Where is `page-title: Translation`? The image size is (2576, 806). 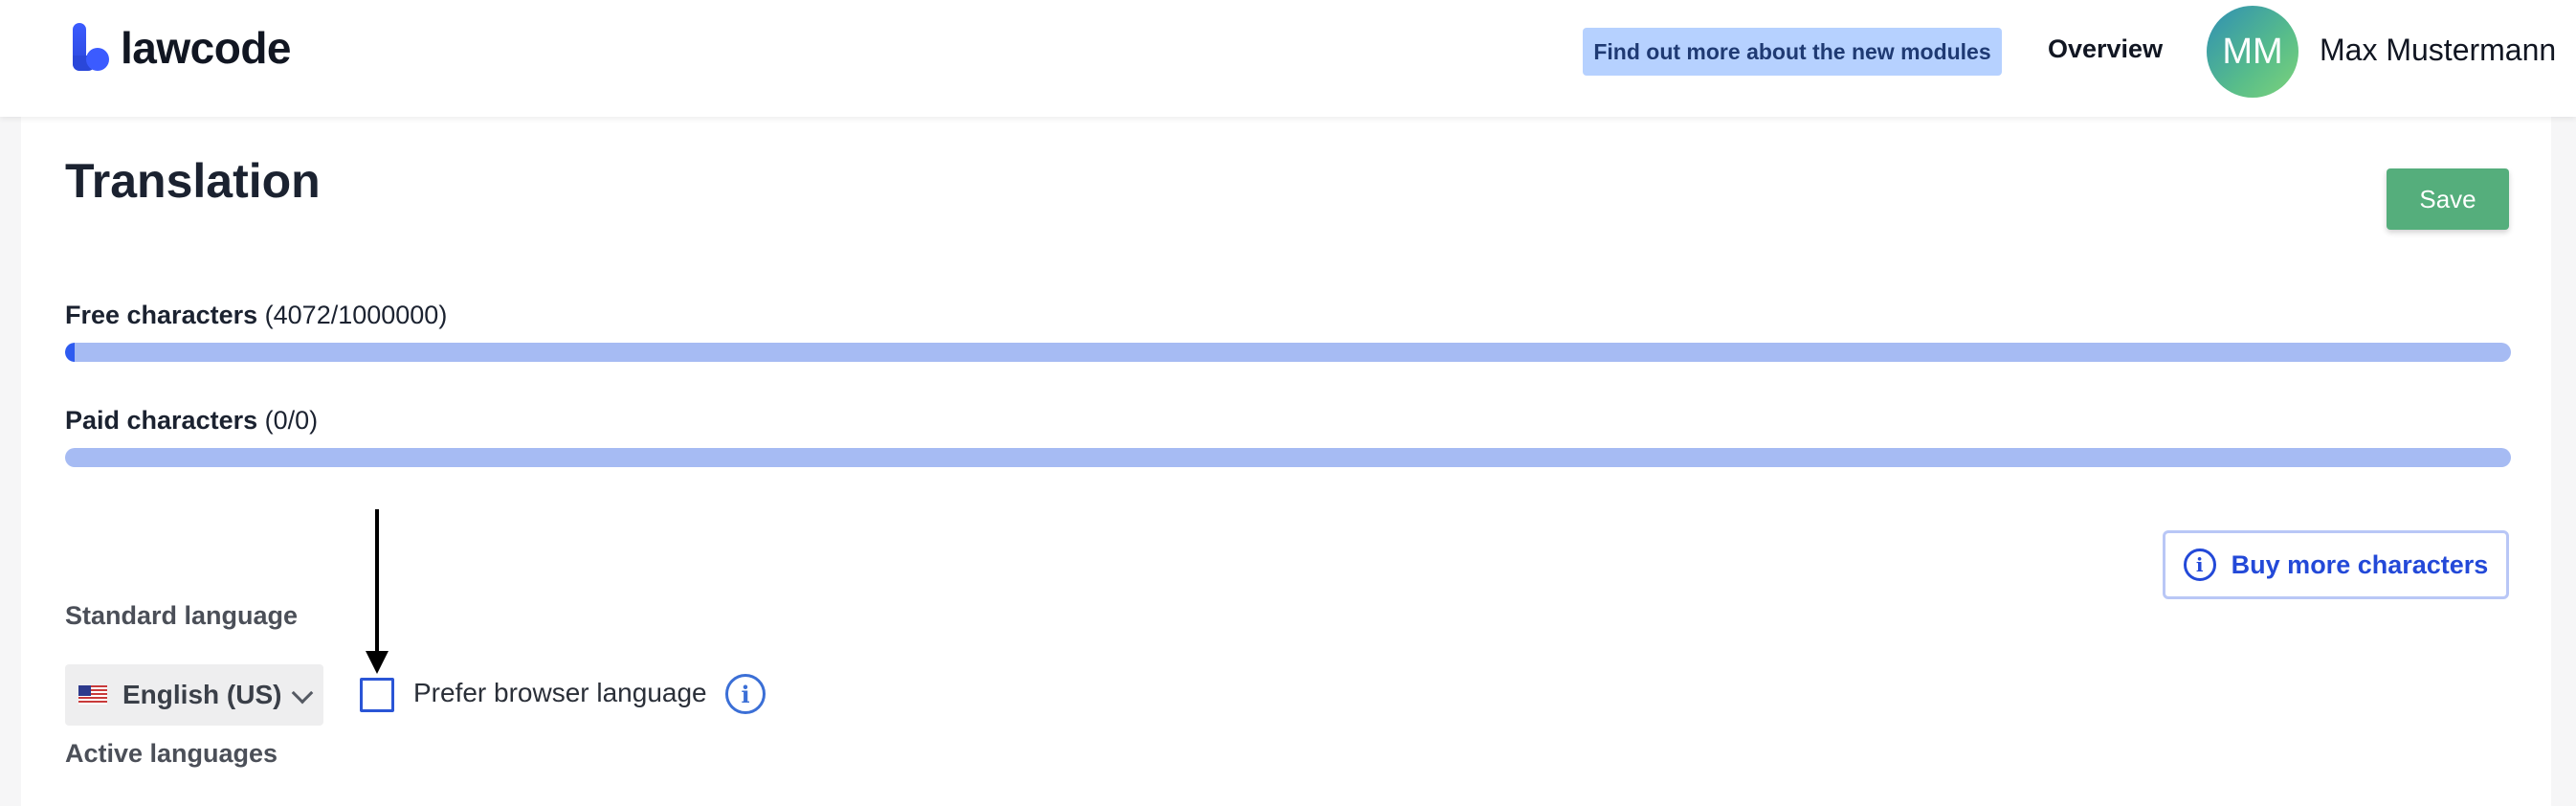 page-title: Translation is located at coordinates (193, 181).